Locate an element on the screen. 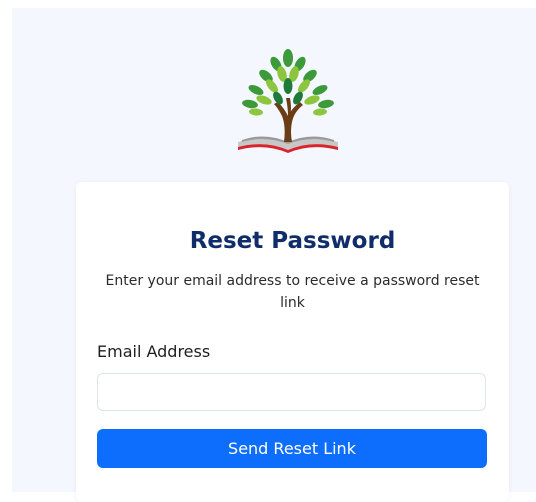 This screenshot has width=536, height=502. email-label: Email Address is located at coordinates (154, 351).